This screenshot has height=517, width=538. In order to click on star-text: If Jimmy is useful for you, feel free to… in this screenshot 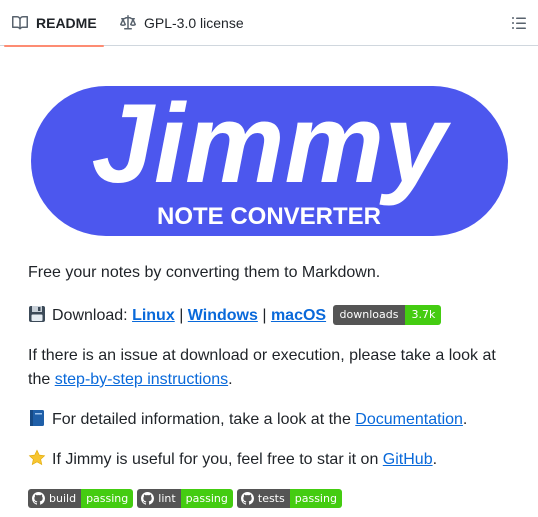, I will do `click(215, 459)`.